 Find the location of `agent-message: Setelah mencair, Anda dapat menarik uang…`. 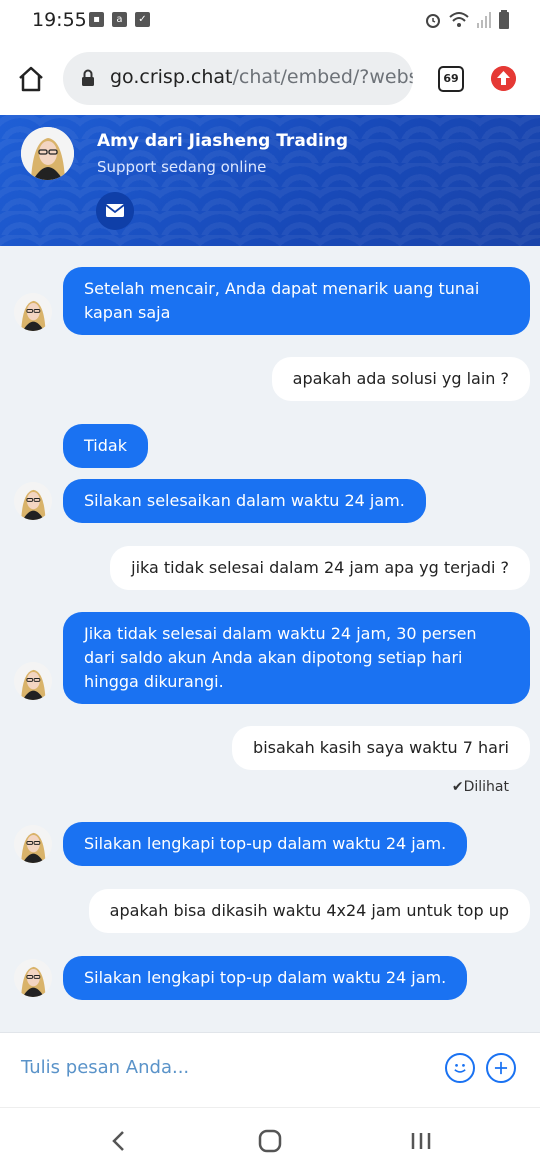

agent-message: Setelah mencair, Anda dapat menarik uang… is located at coordinates (296, 301).